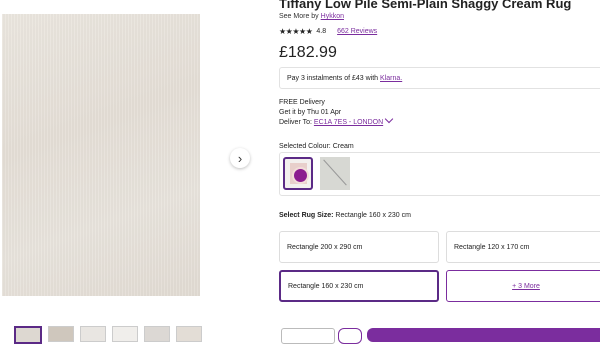  Describe the element at coordinates (328, 31) in the screenshot. I see `rating-row: ★★★★★ 4.8 662 Reviews` at that location.